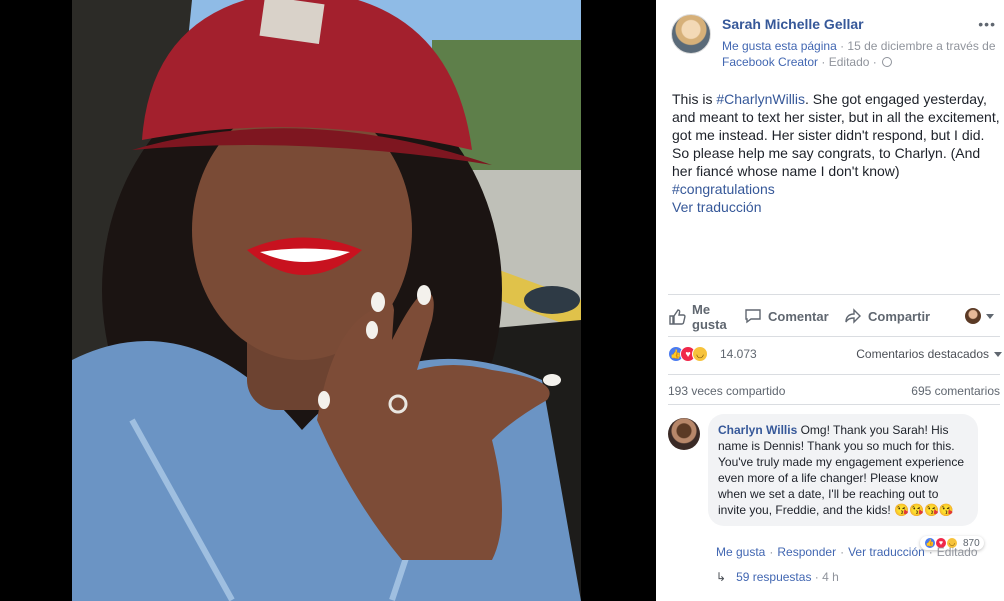  Describe the element at coordinates (887, 62) in the screenshot. I see `globe-icon` at that location.